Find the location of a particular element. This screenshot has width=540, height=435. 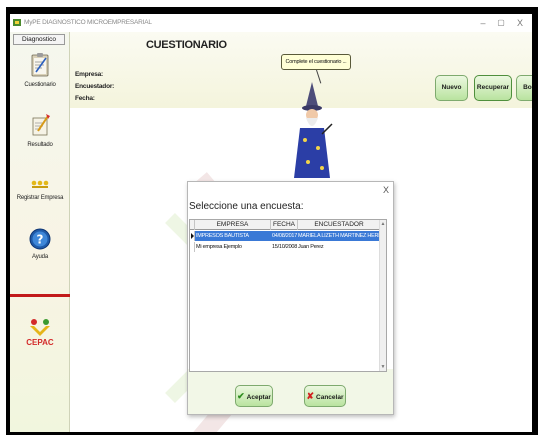

cancelar-label: Cancelar is located at coordinates (330, 397).